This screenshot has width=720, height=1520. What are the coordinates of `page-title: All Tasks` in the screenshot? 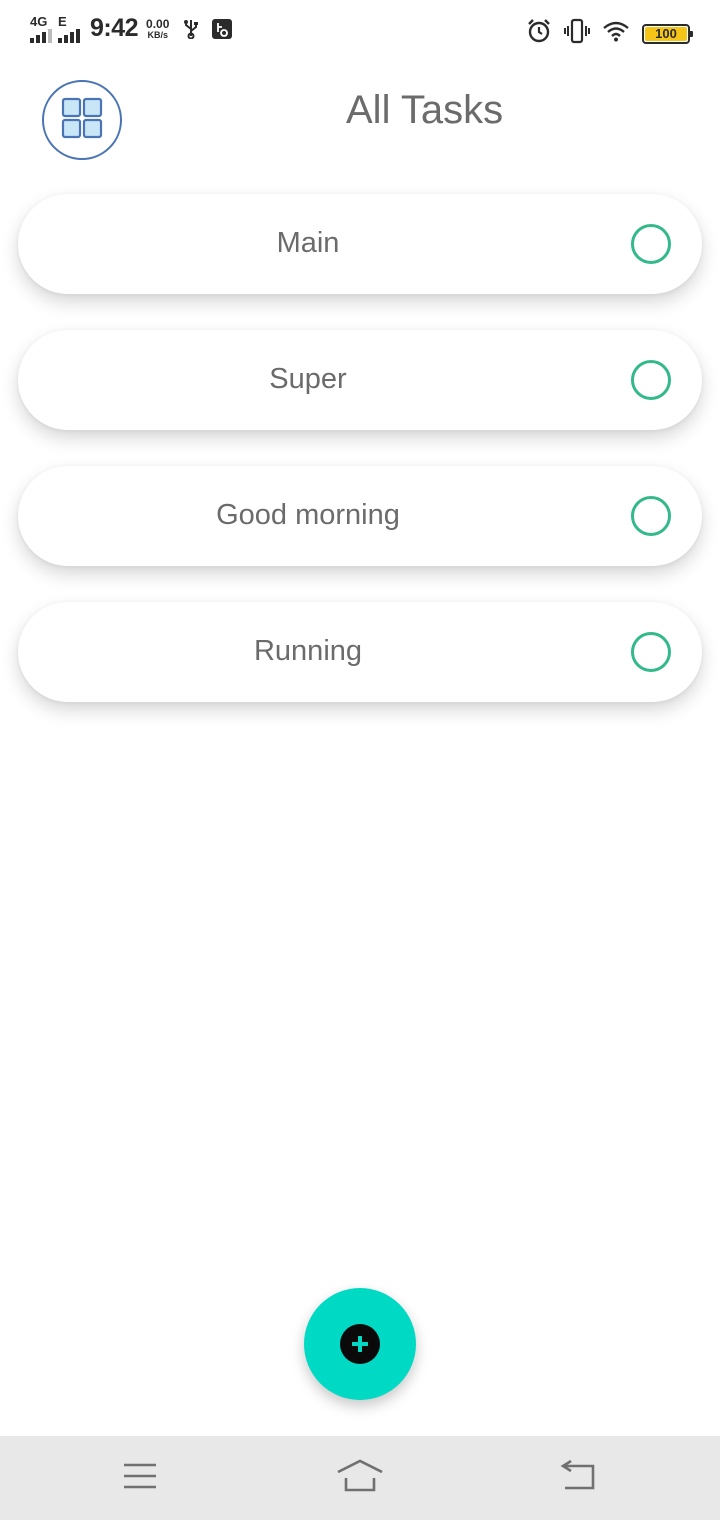 It's located at (425, 110).